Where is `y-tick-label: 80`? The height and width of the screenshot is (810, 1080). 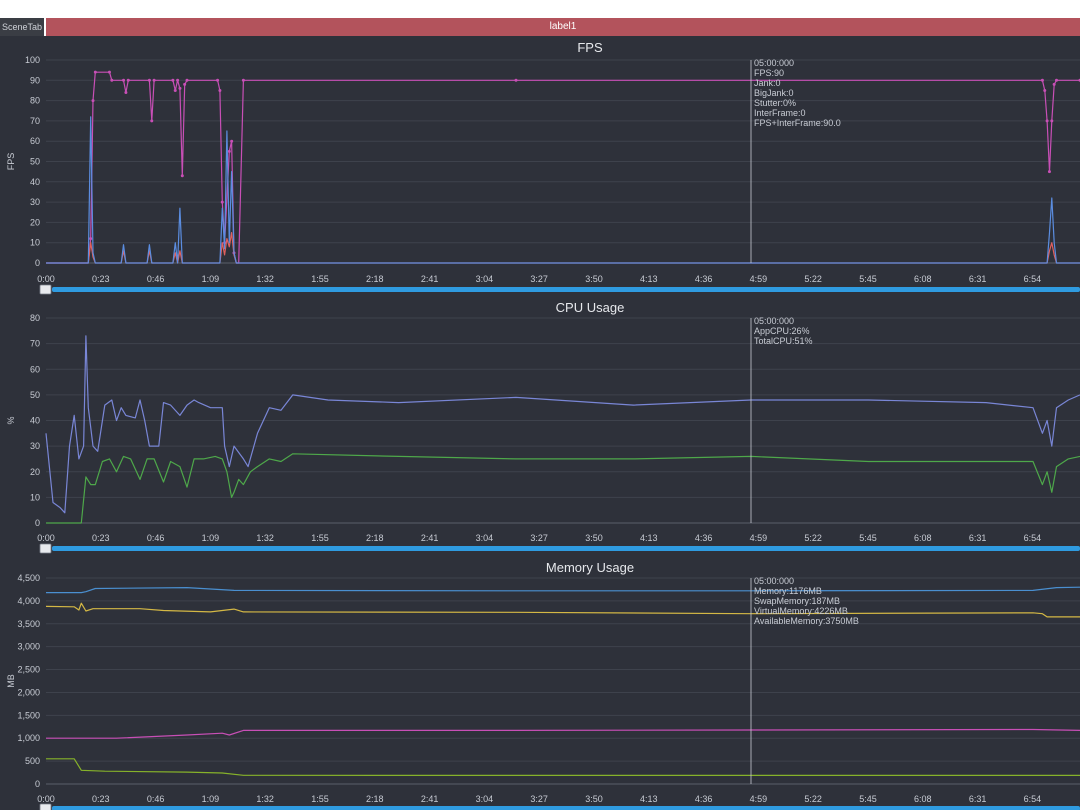
y-tick-label: 80 is located at coordinates (35, 318).